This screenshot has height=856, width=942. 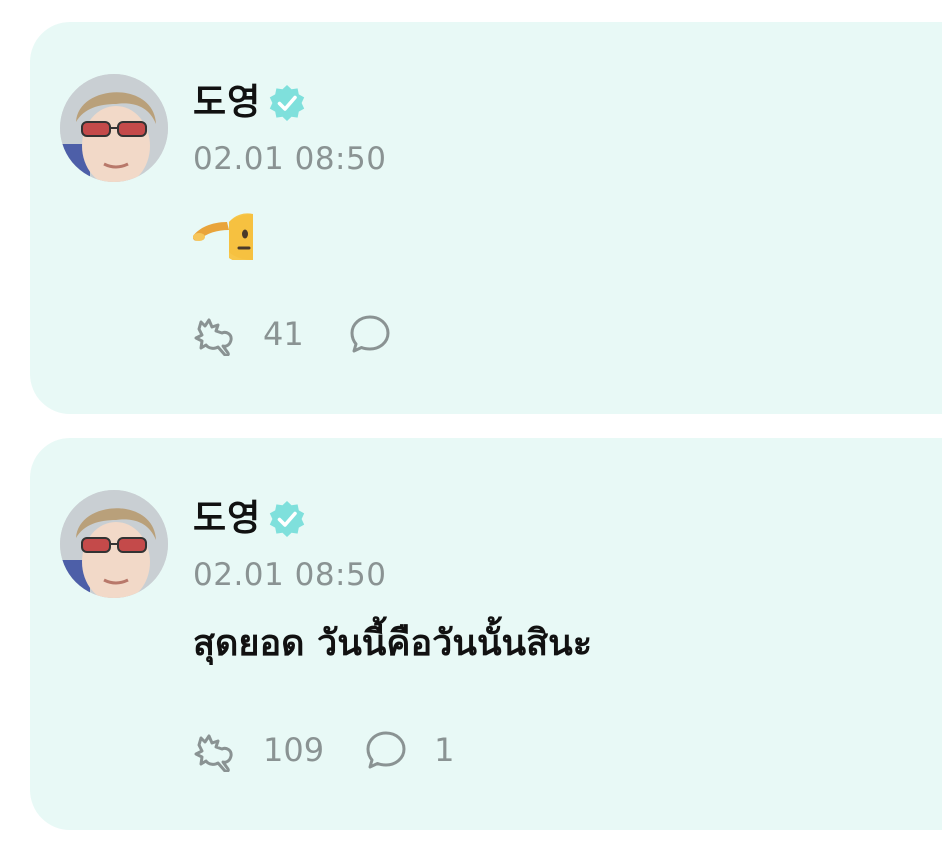 What do you see at coordinates (222, 231) in the screenshot?
I see `saluting-face-emoji` at bounding box center [222, 231].